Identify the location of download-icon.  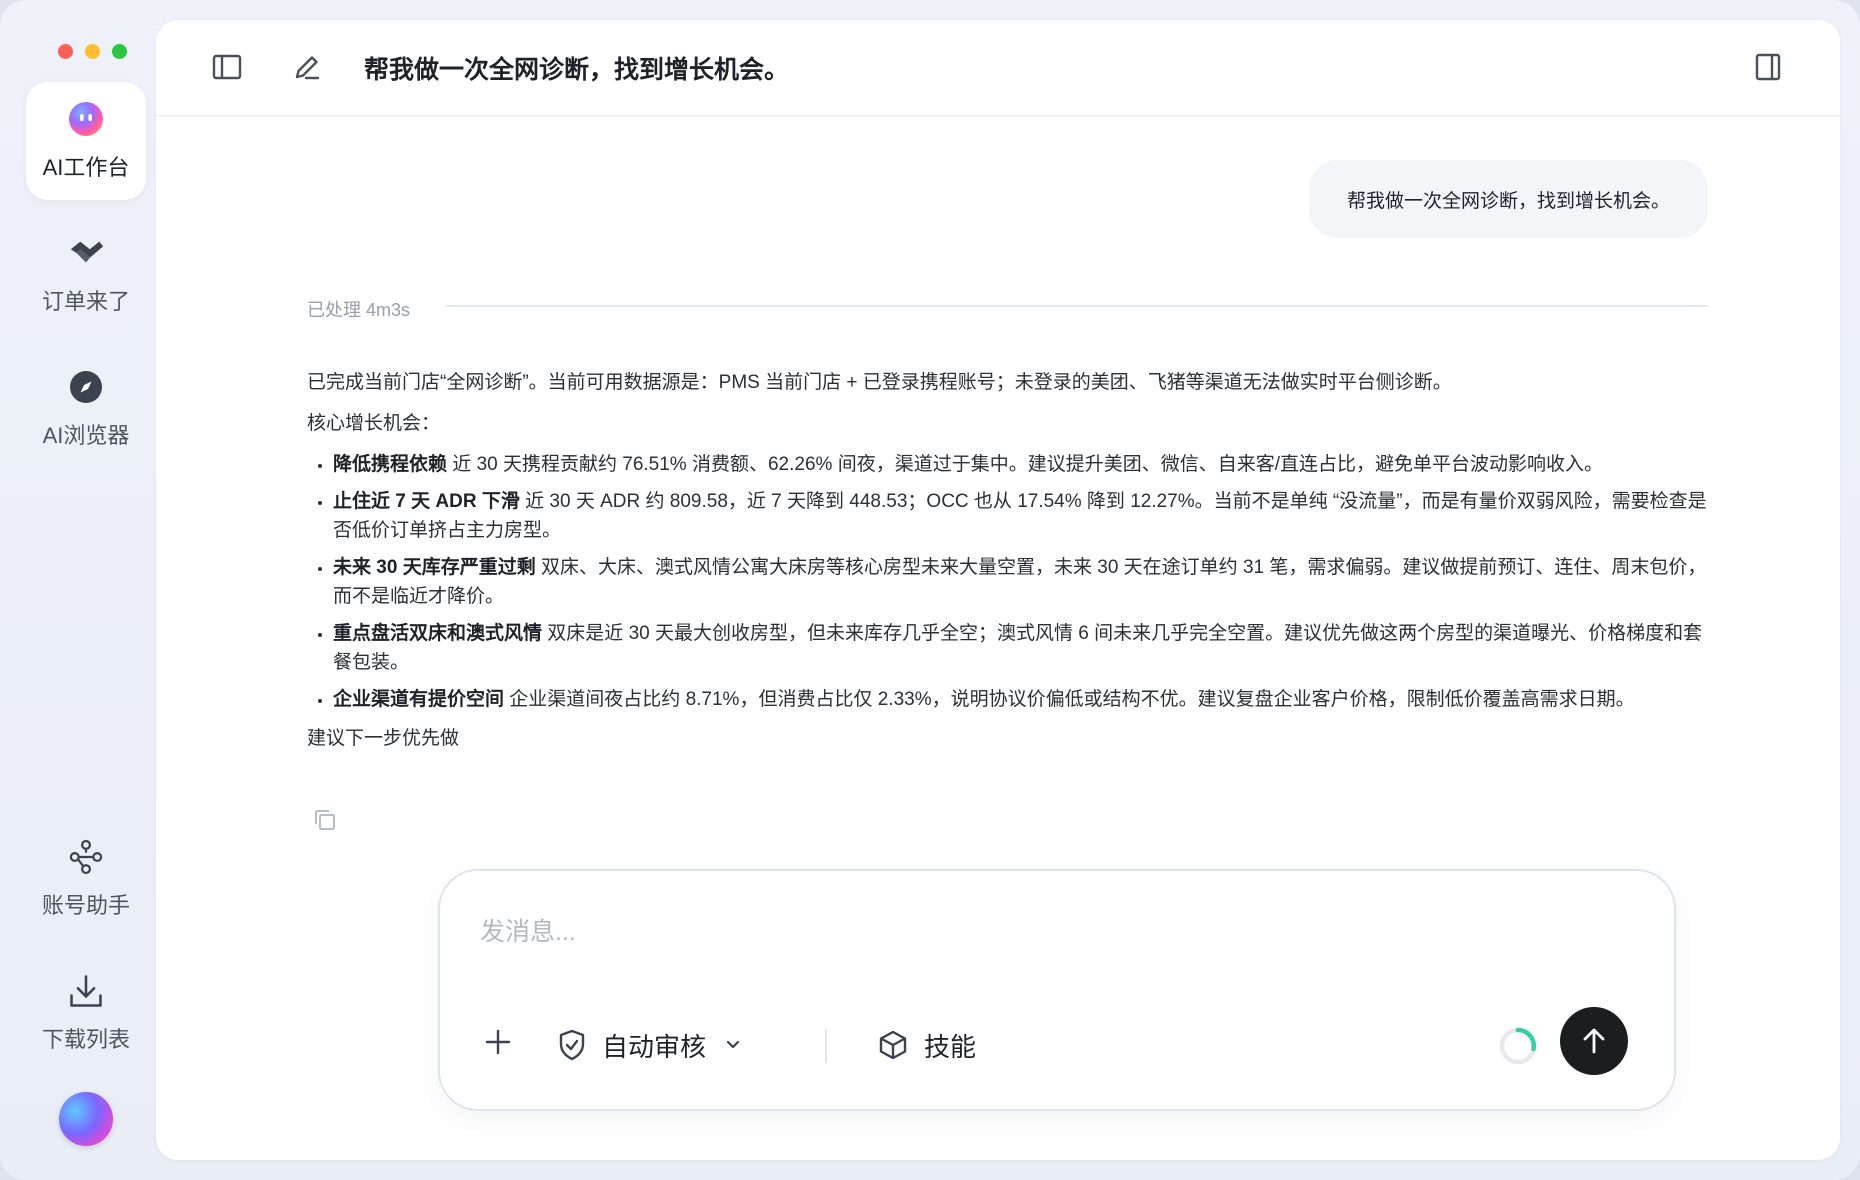
(86, 991).